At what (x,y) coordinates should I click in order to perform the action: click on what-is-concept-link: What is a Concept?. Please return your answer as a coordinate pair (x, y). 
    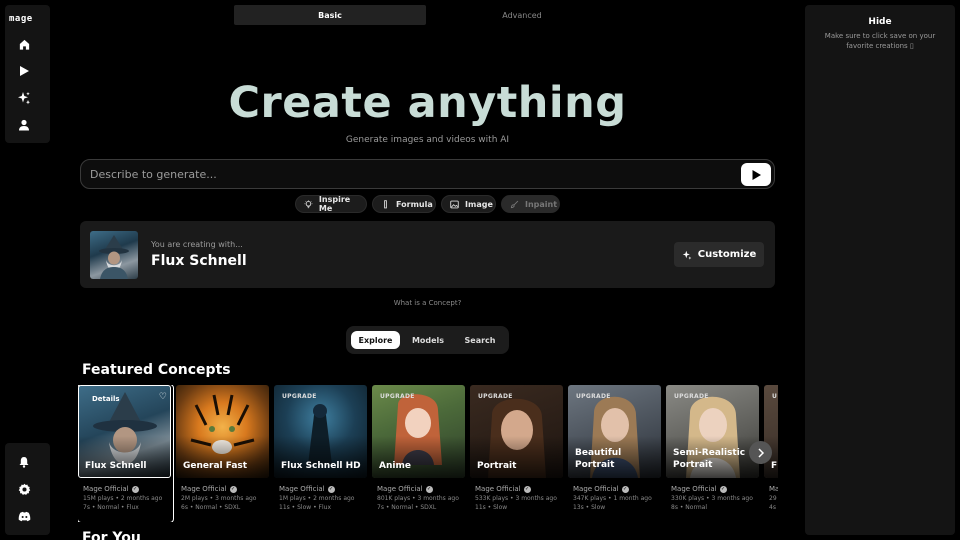
    Looking at the image, I should click on (427, 303).